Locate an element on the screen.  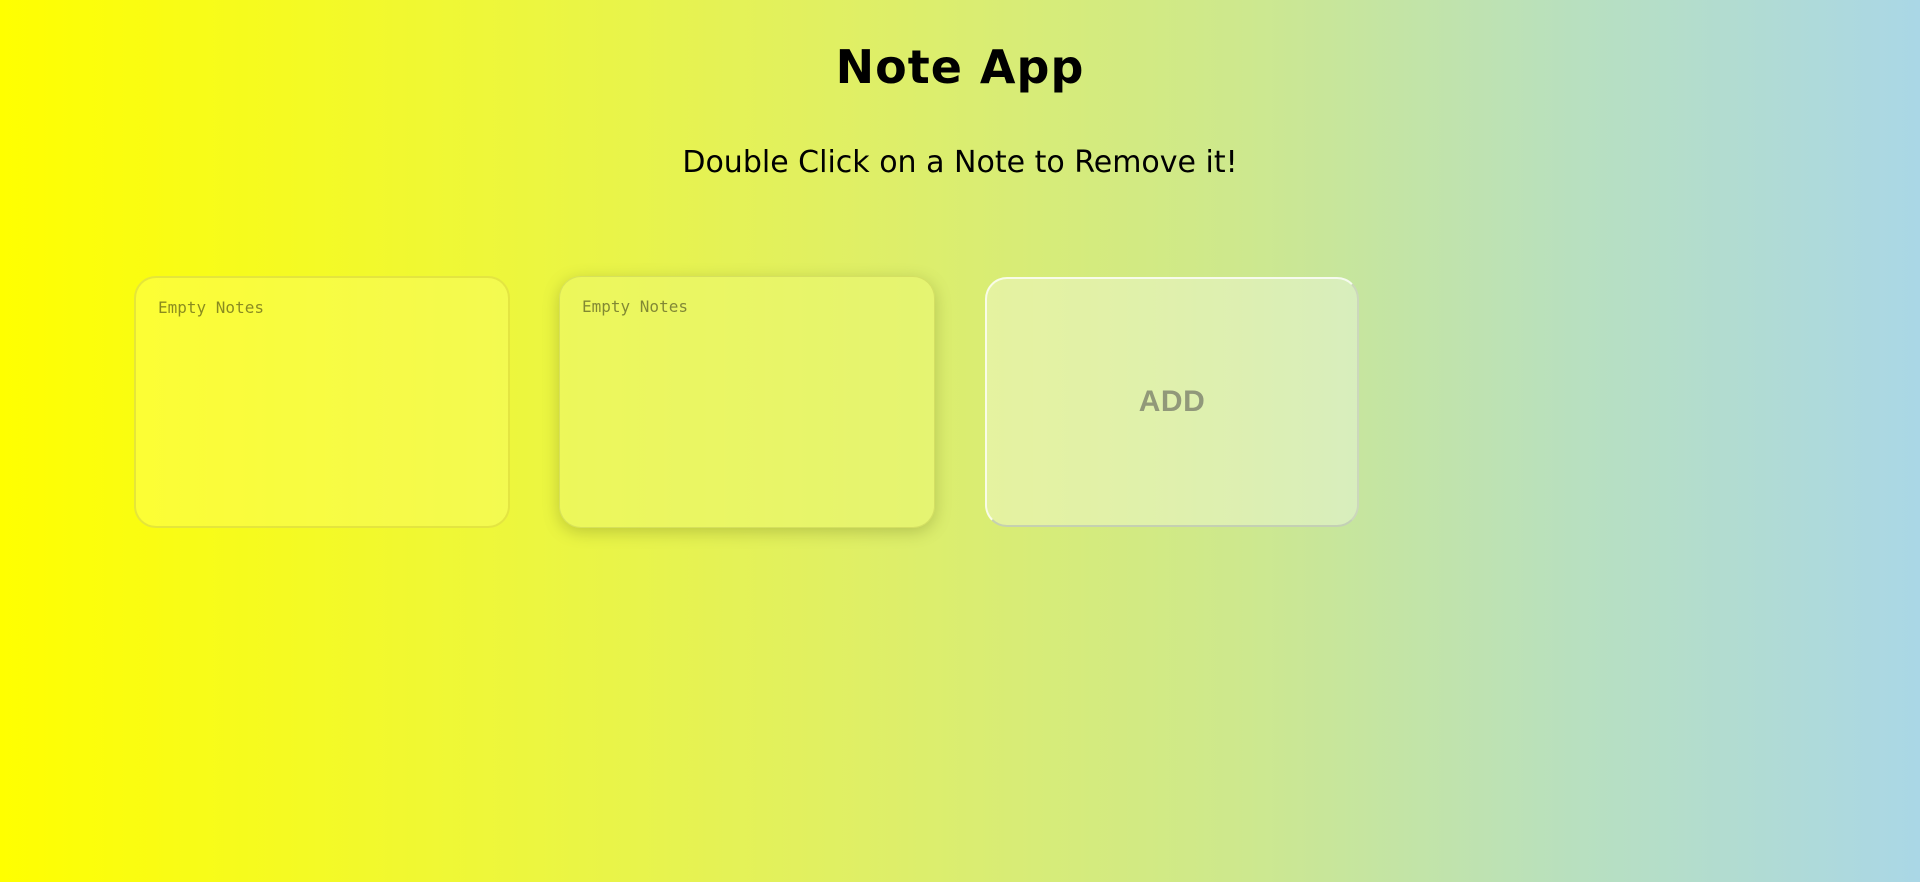
page-title: Note App is located at coordinates (960, 67).